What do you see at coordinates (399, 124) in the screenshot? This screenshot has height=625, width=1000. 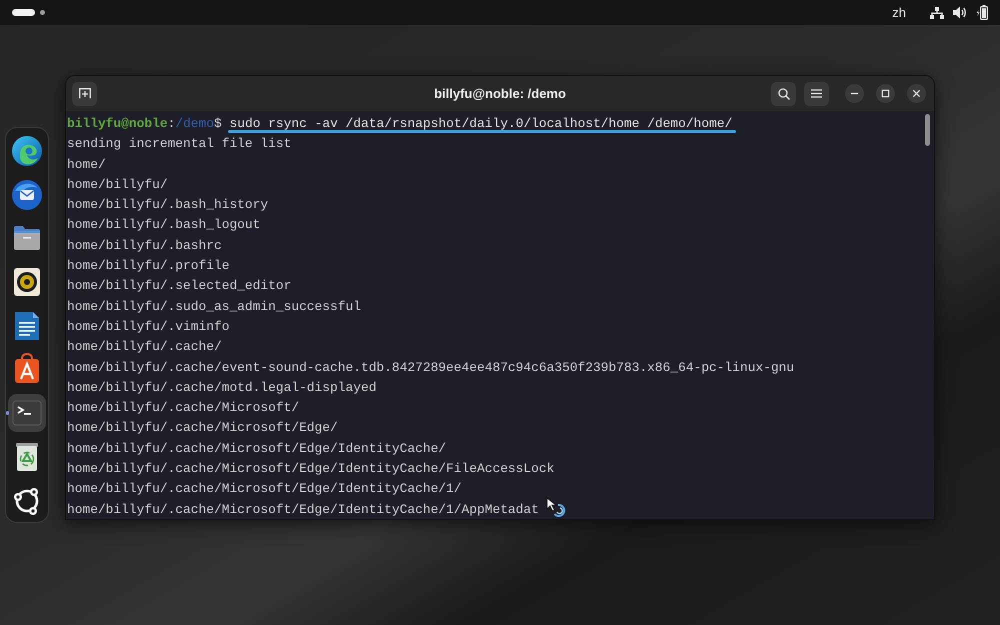 I see `command-line: billyfu@noble:/demo$ sudo rsync -av /data/rsnapshot/daily.0/localhost/home /demo/home/` at bounding box center [399, 124].